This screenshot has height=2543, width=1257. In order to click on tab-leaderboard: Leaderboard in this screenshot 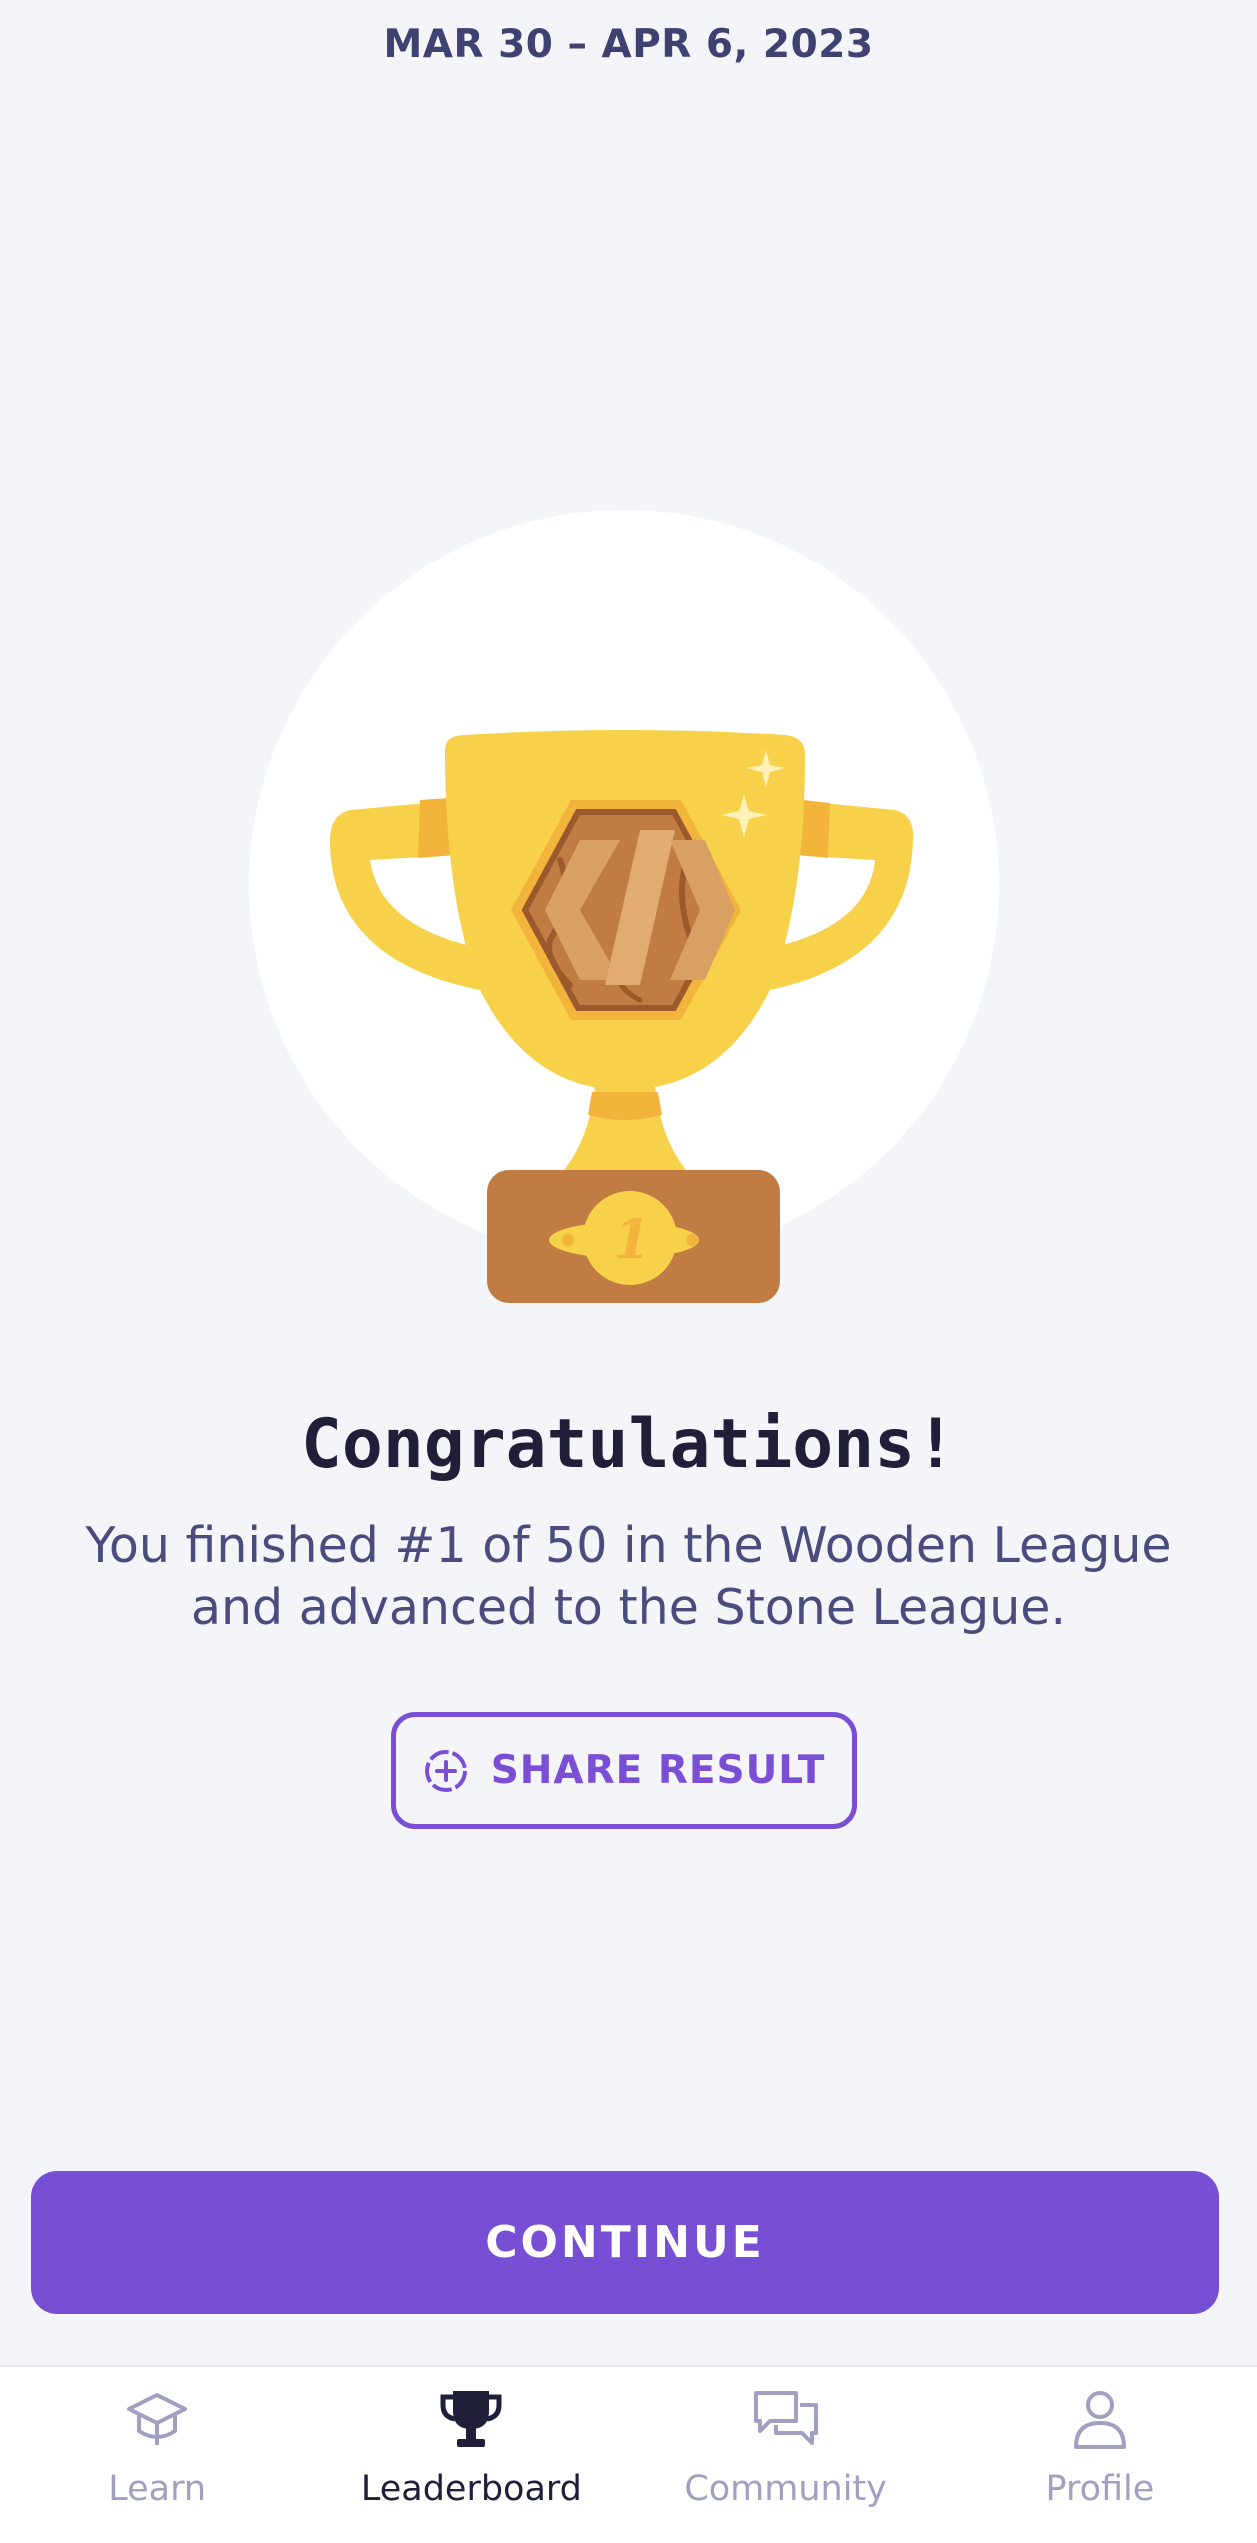, I will do `click(471, 2455)`.